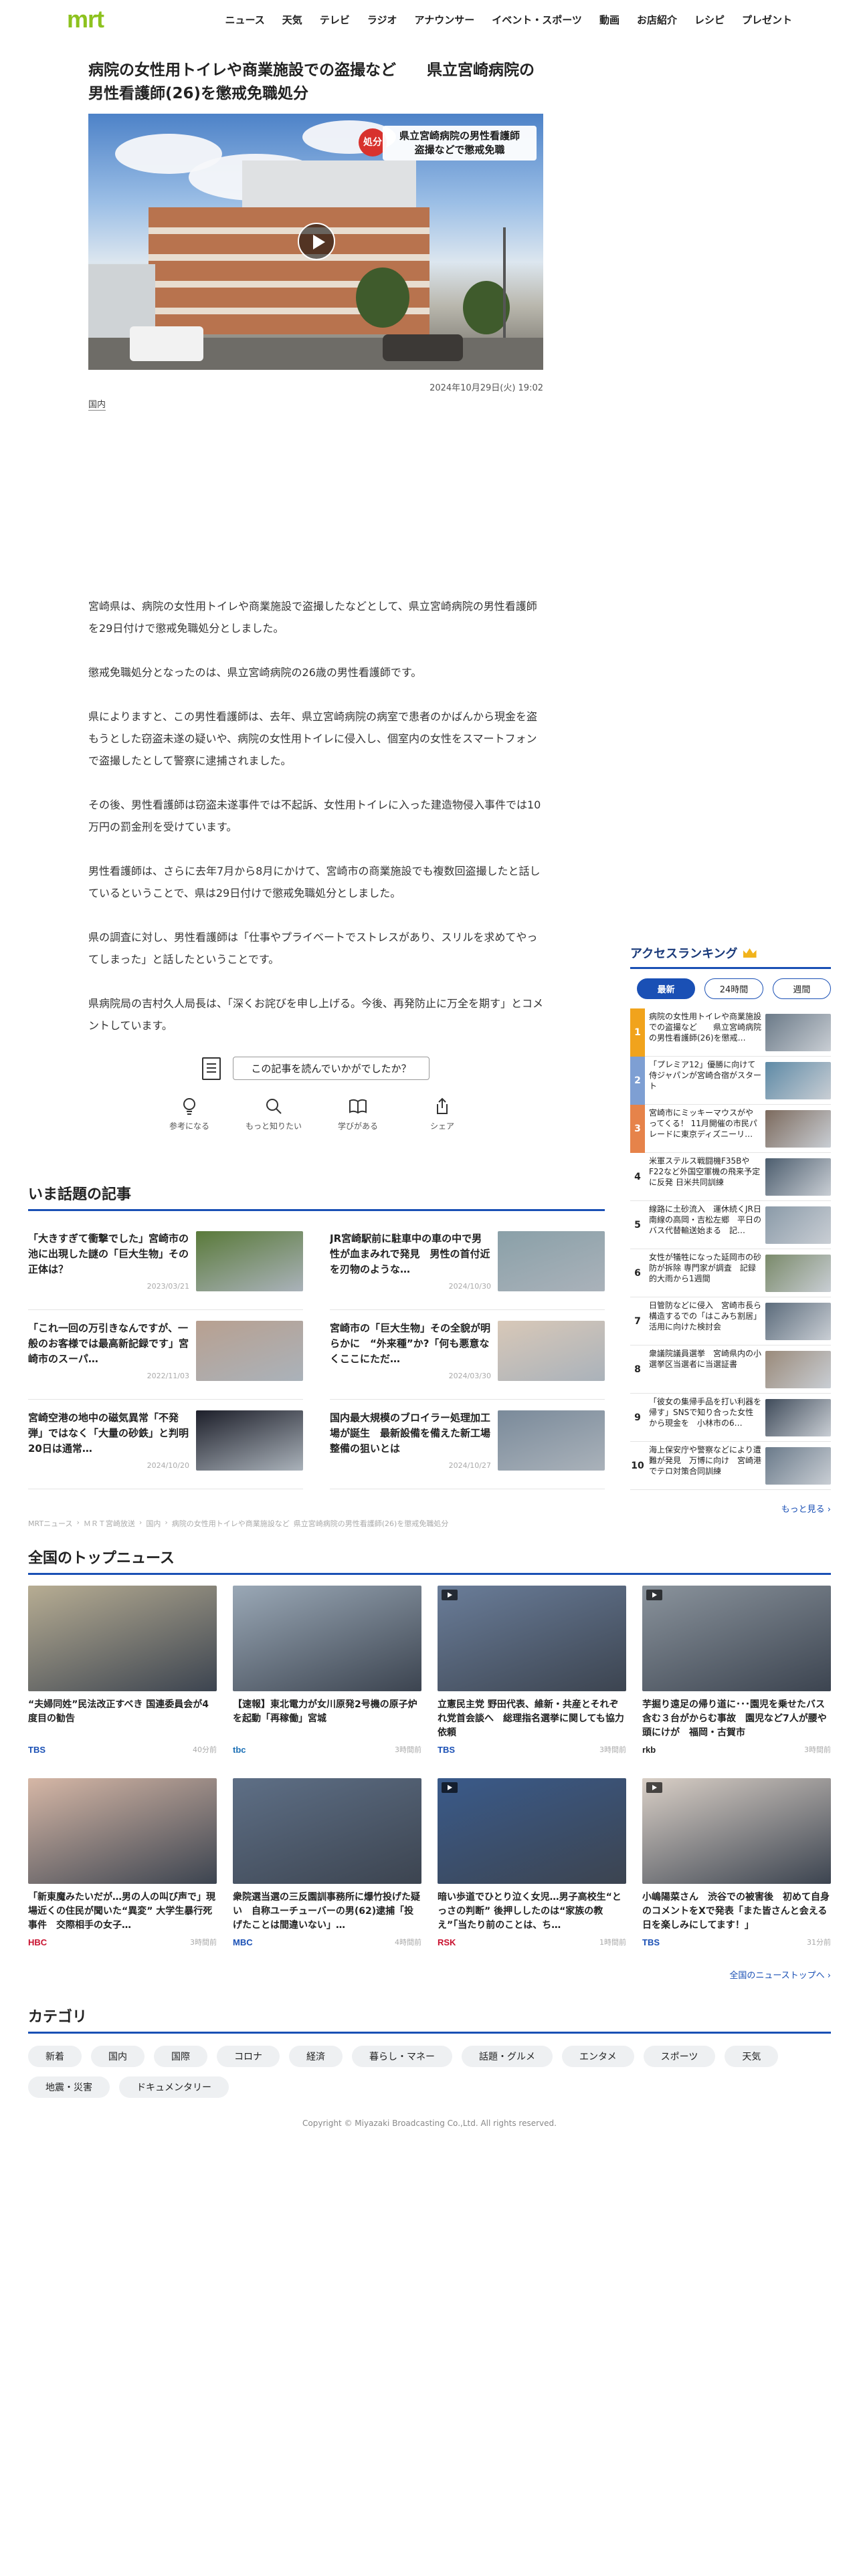 The width and height of the screenshot is (859, 2576). Describe the element at coordinates (153, 1523) in the screenshot. I see `breadcrumb-item: 国内` at that location.